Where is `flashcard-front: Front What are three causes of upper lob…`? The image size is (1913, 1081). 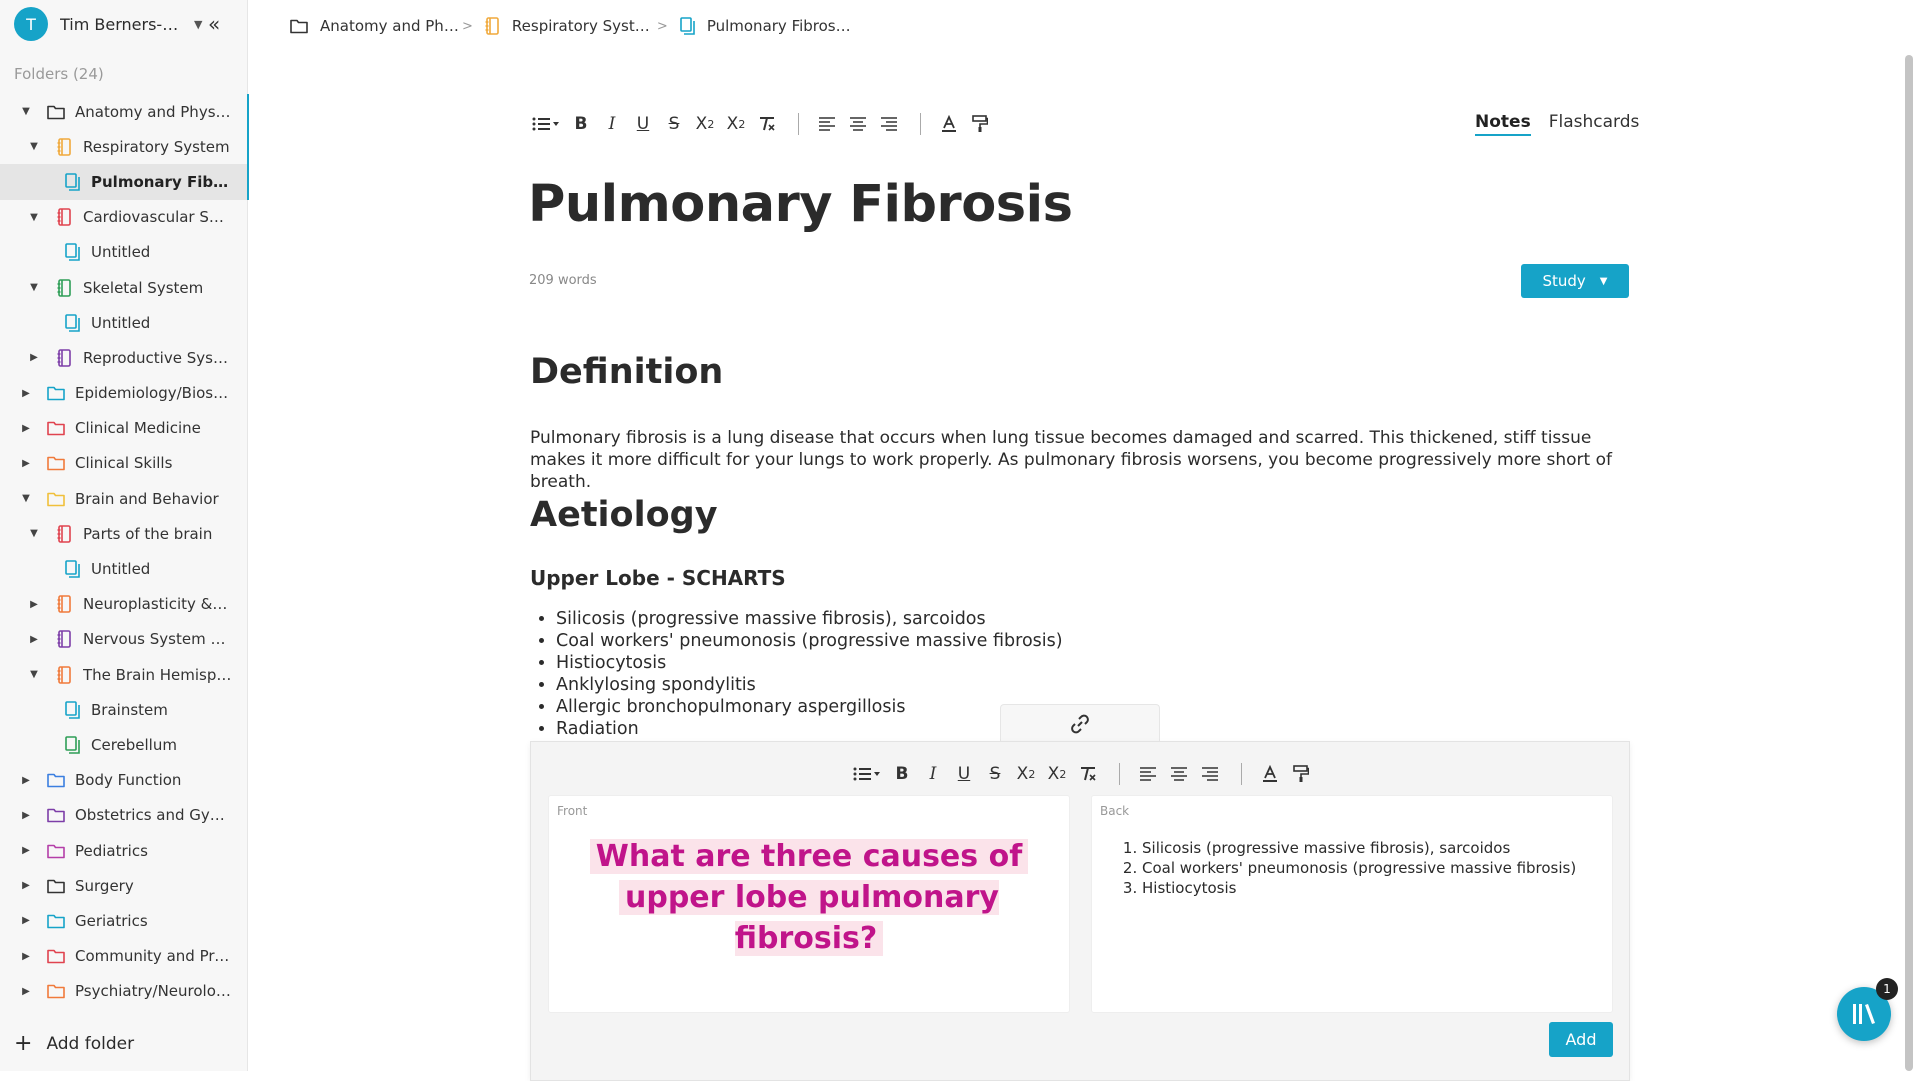
flashcard-front: Front What are three causes of upper lob… is located at coordinates (809, 904).